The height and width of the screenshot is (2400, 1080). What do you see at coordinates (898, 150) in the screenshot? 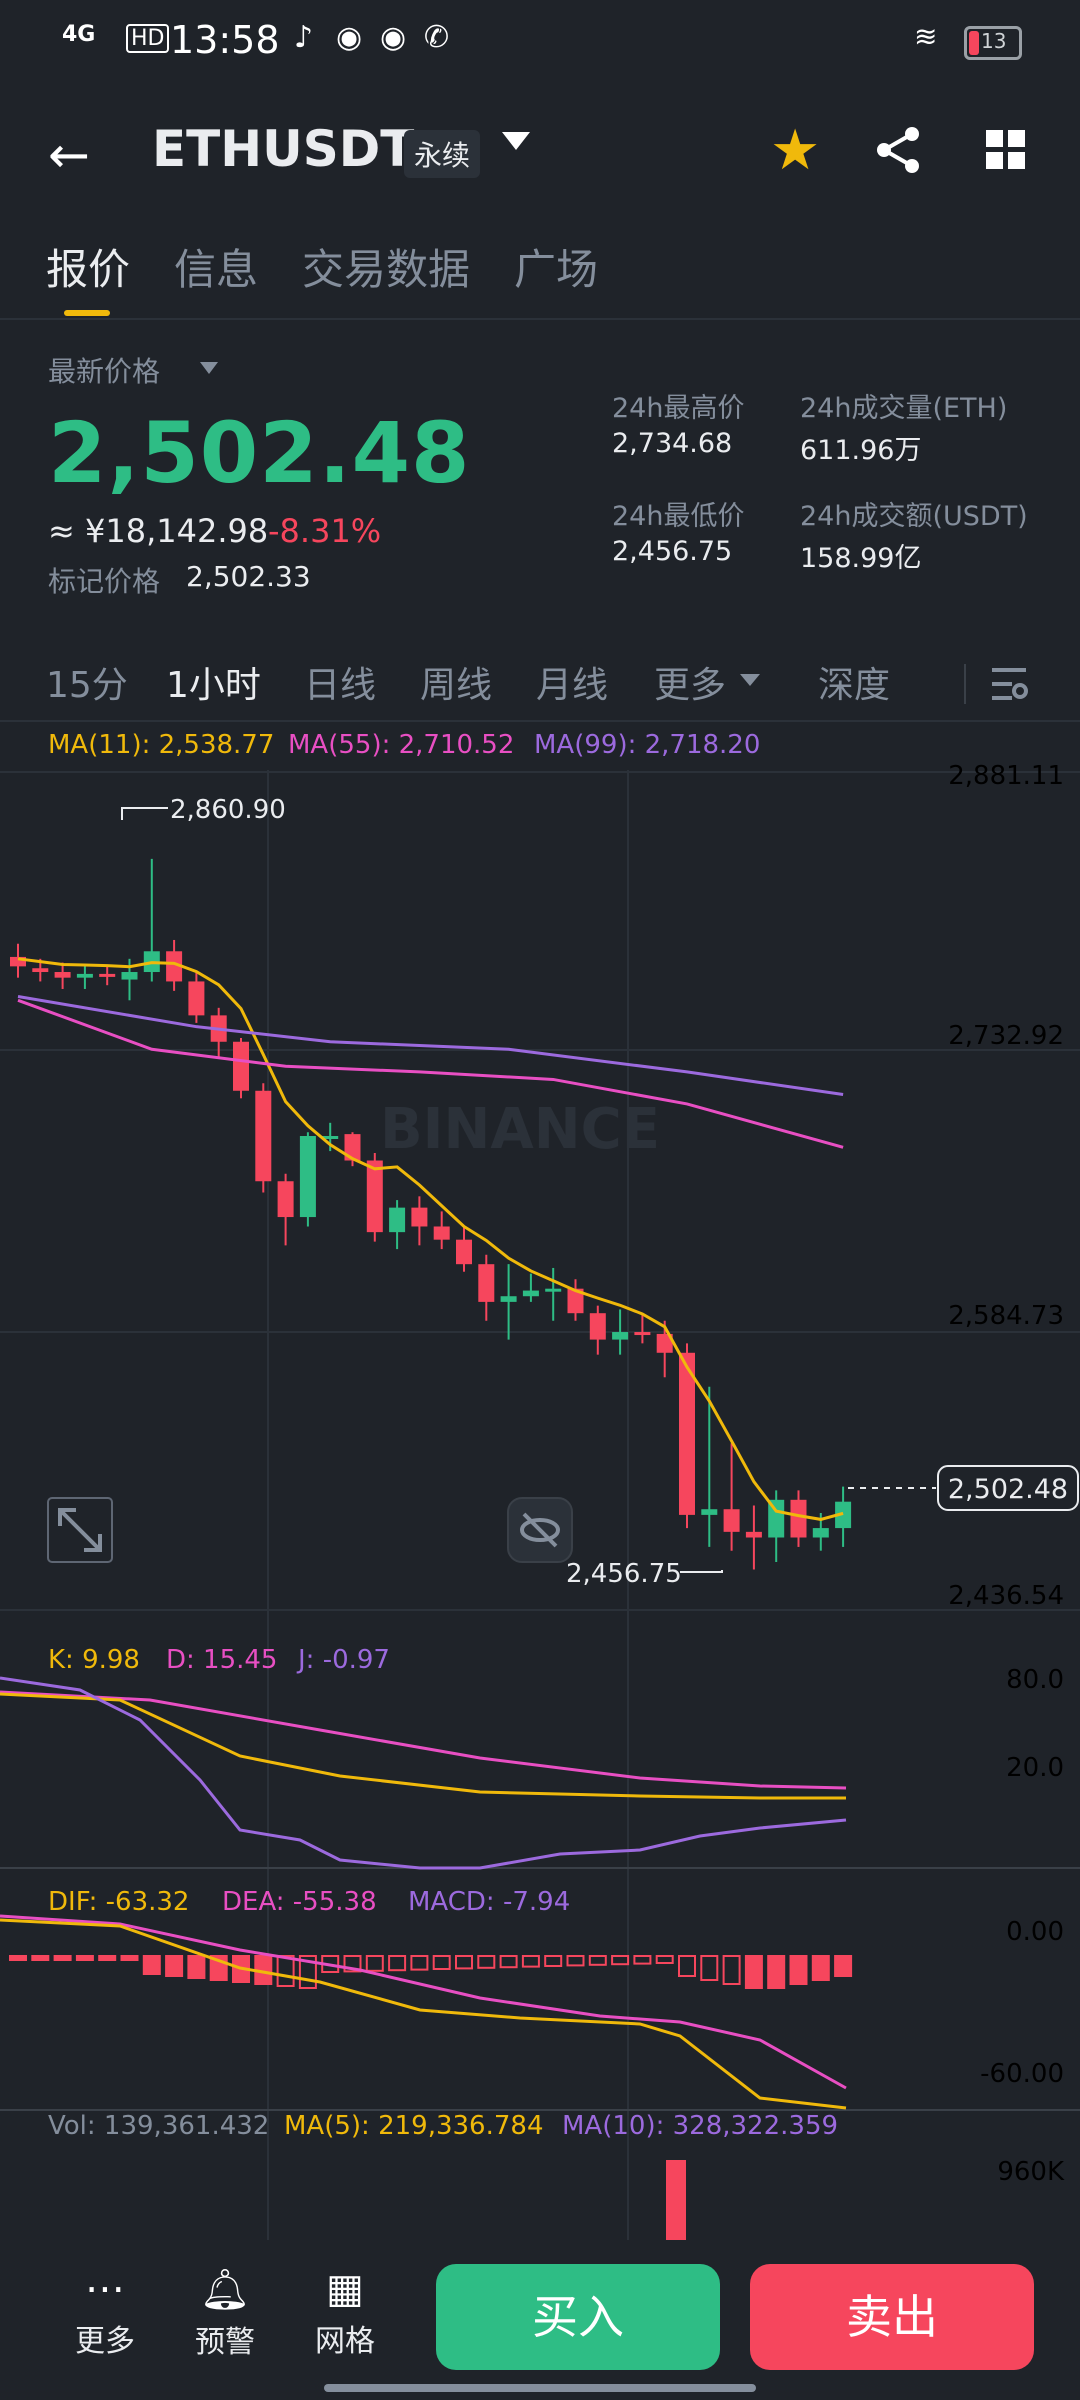
I see `share-icon` at bounding box center [898, 150].